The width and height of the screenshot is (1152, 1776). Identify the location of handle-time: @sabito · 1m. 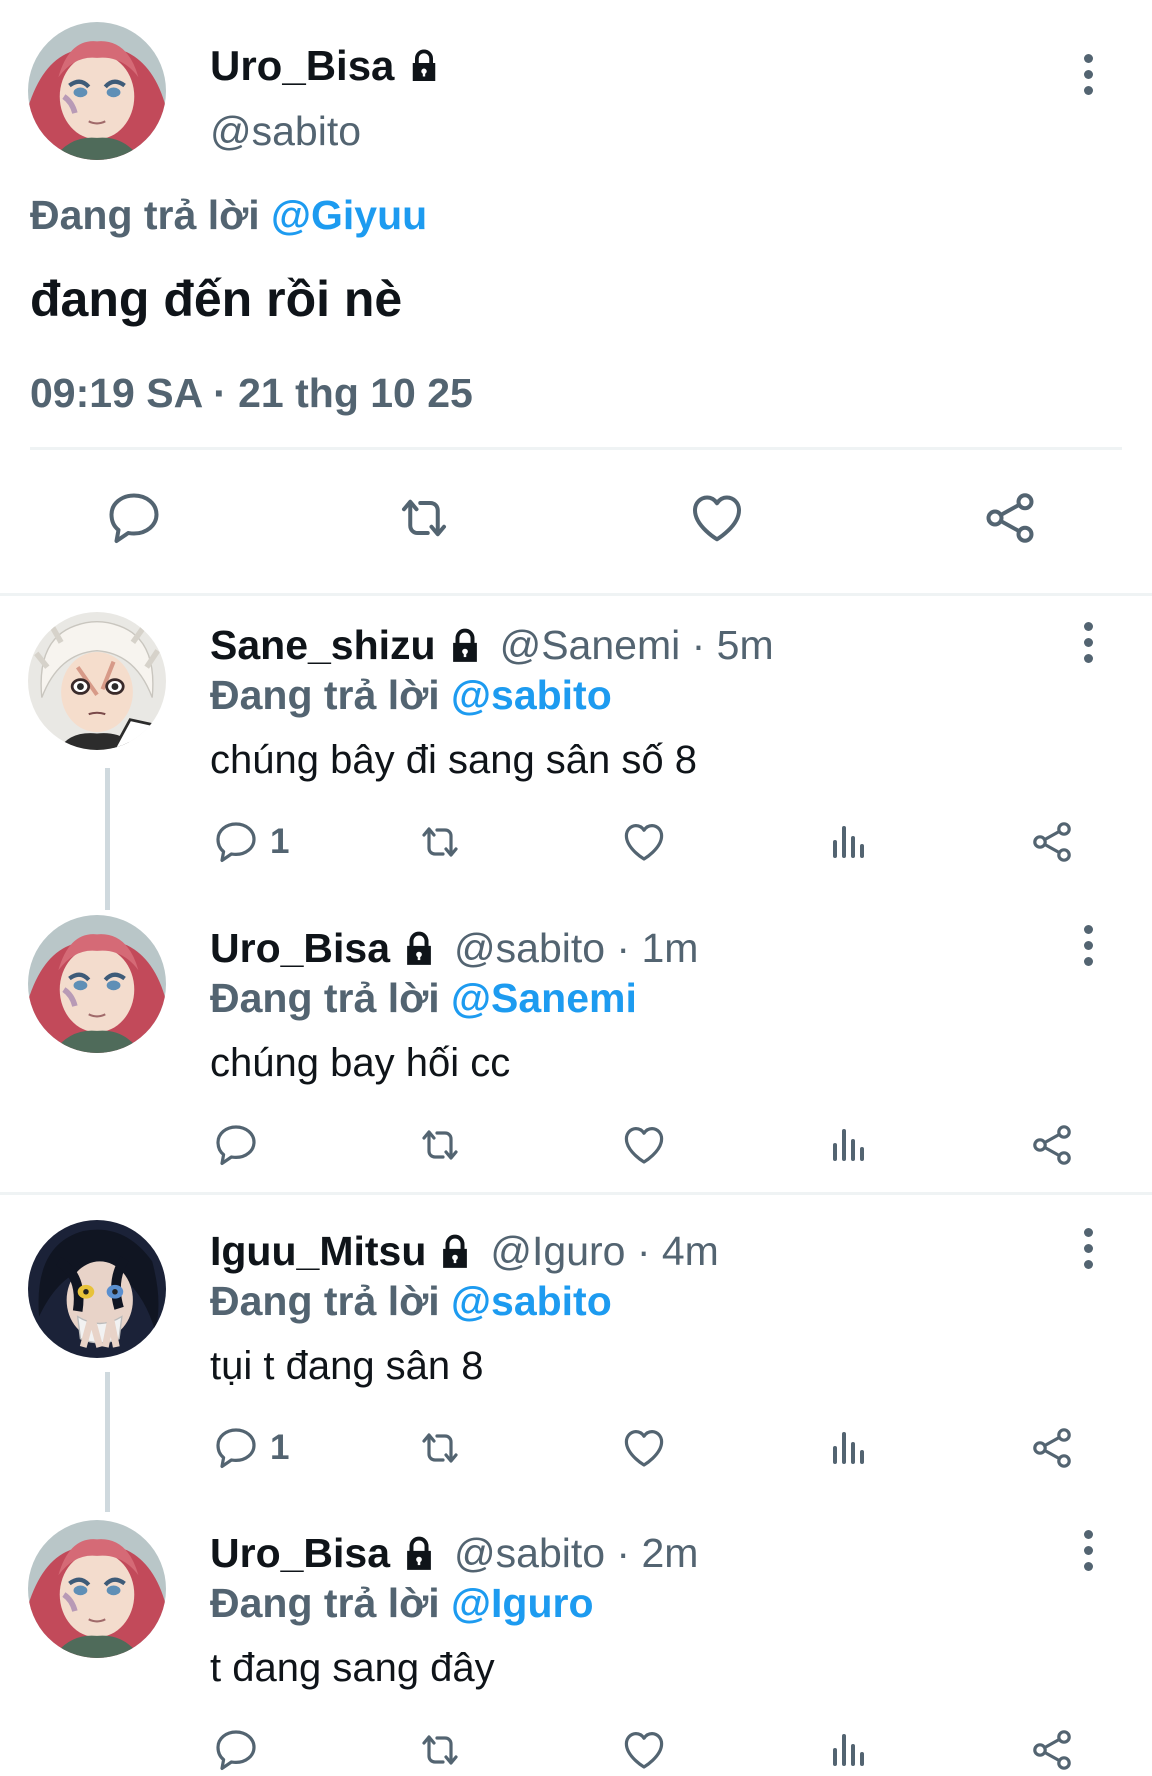
(576, 948).